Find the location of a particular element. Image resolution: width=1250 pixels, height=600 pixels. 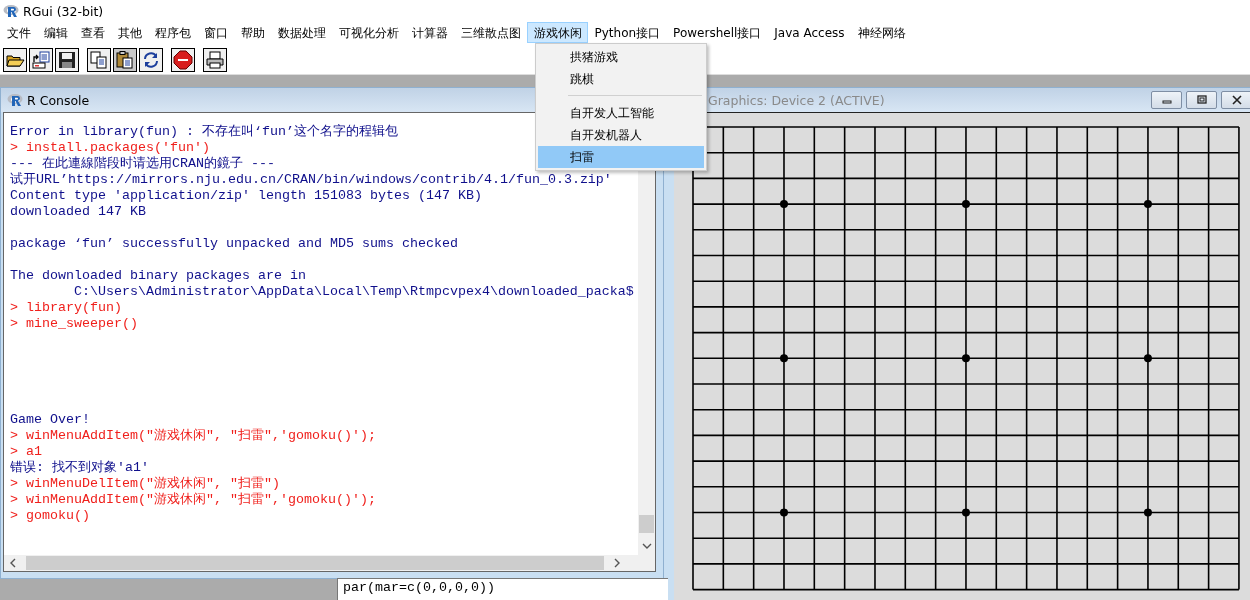

output-line: Error in library(fun) : 不存在叫‘fun’这个名字的程辑包 is located at coordinates (204, 132).